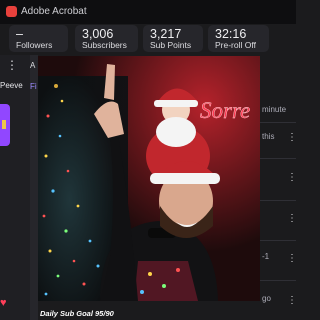 The image size is (320, 320). What do you see at coordinates (266, 256) in the screenshot?
I see `activity-text: -1` at bounding box center [266, 256].